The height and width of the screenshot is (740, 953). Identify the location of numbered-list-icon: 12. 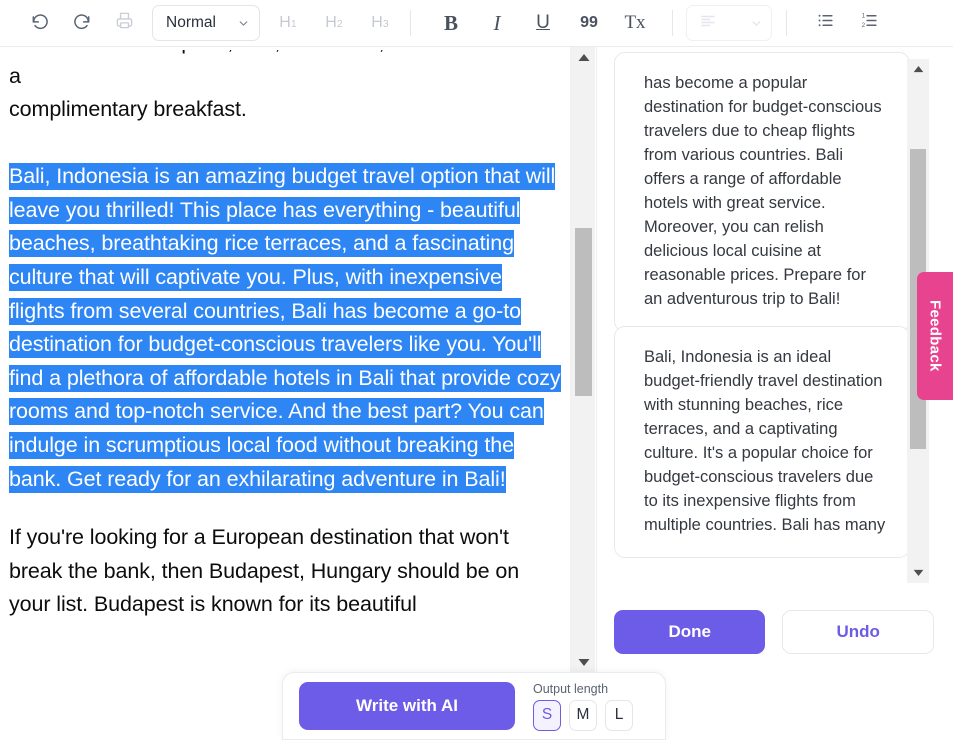
(869, 23).